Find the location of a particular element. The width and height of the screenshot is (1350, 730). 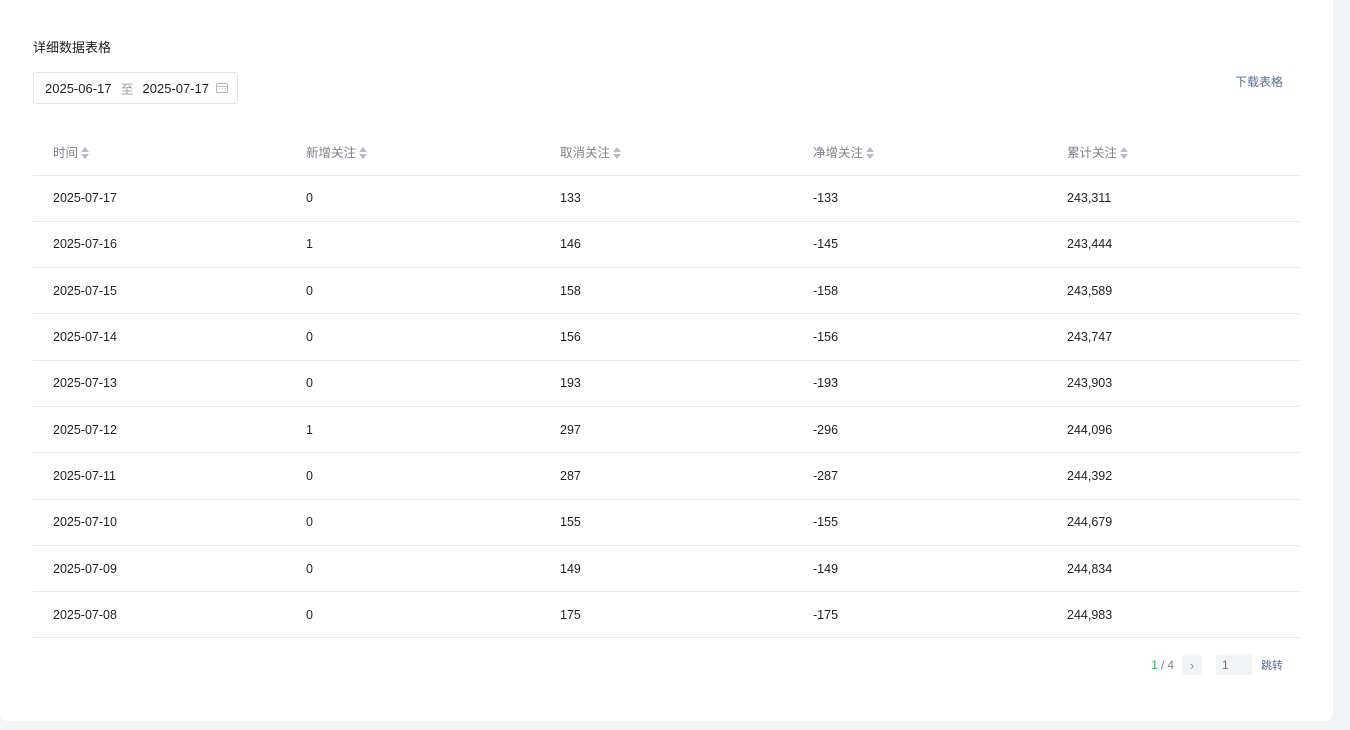

cell-total: 244,096 is located at coordinates (1173, 430).